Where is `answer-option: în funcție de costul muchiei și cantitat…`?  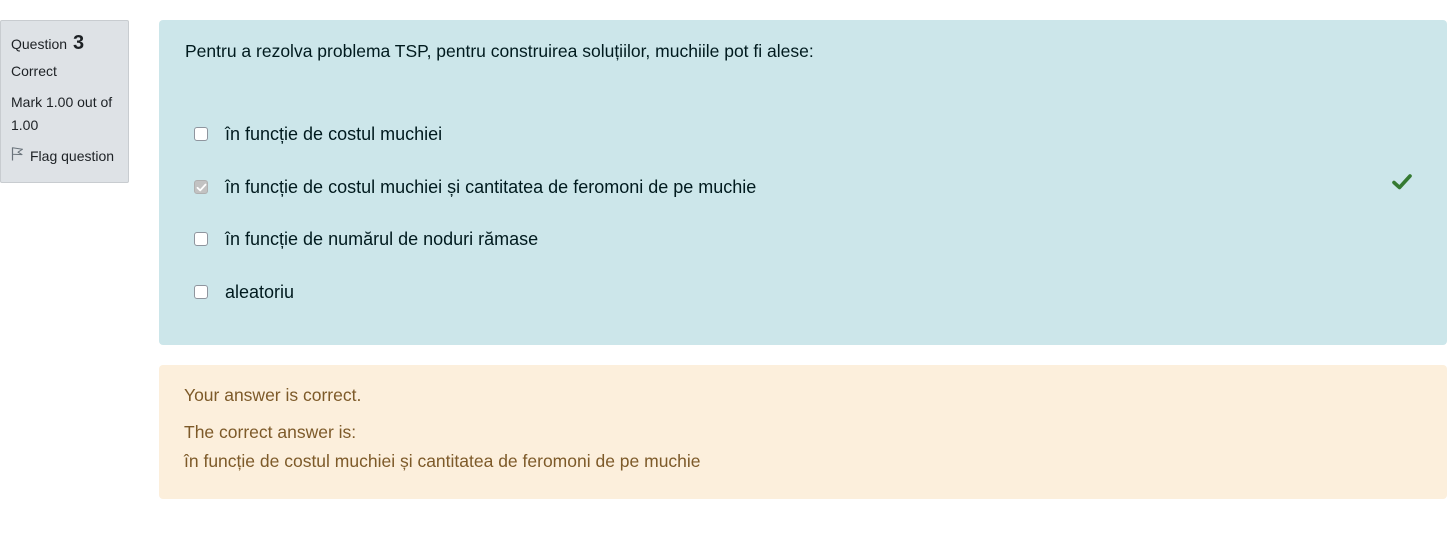
answer-option: în funcție de costul muchiei și cantitat… is located at coordinates (475, 187).